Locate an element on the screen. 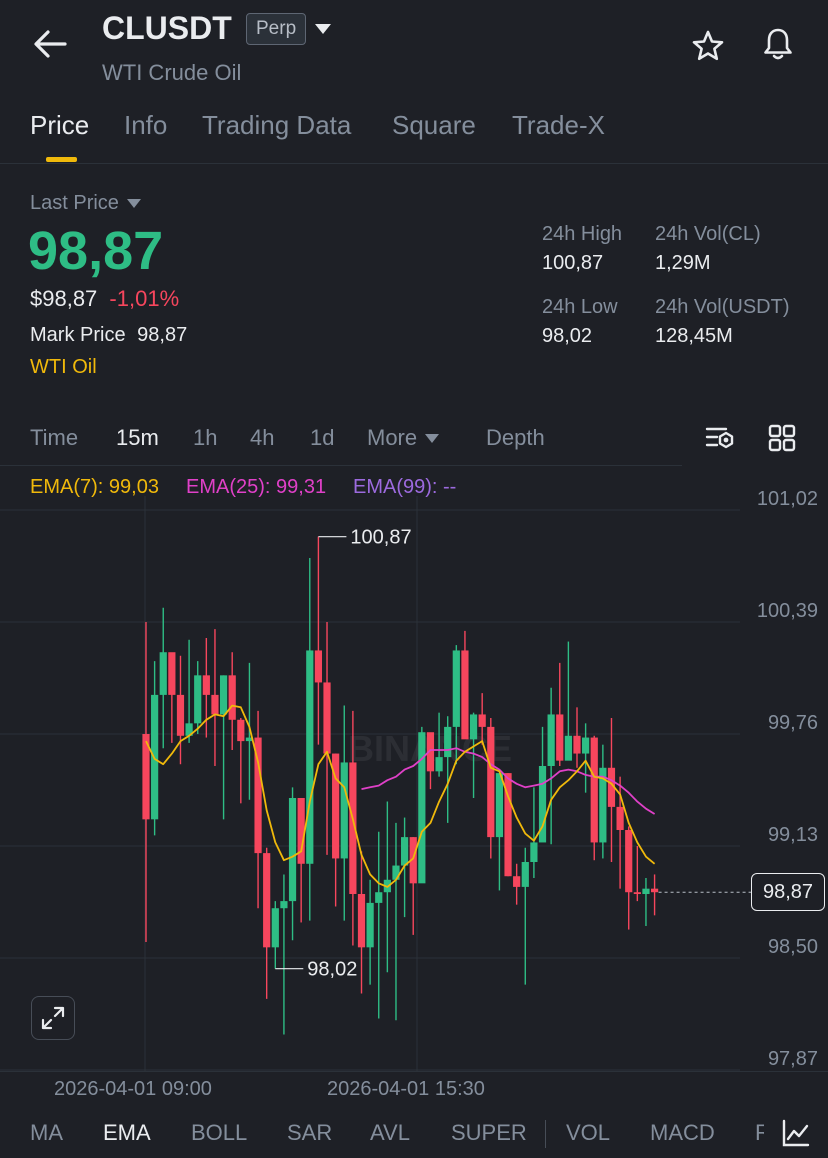  timeframe-time: Time is located at coordinates (54, 438).